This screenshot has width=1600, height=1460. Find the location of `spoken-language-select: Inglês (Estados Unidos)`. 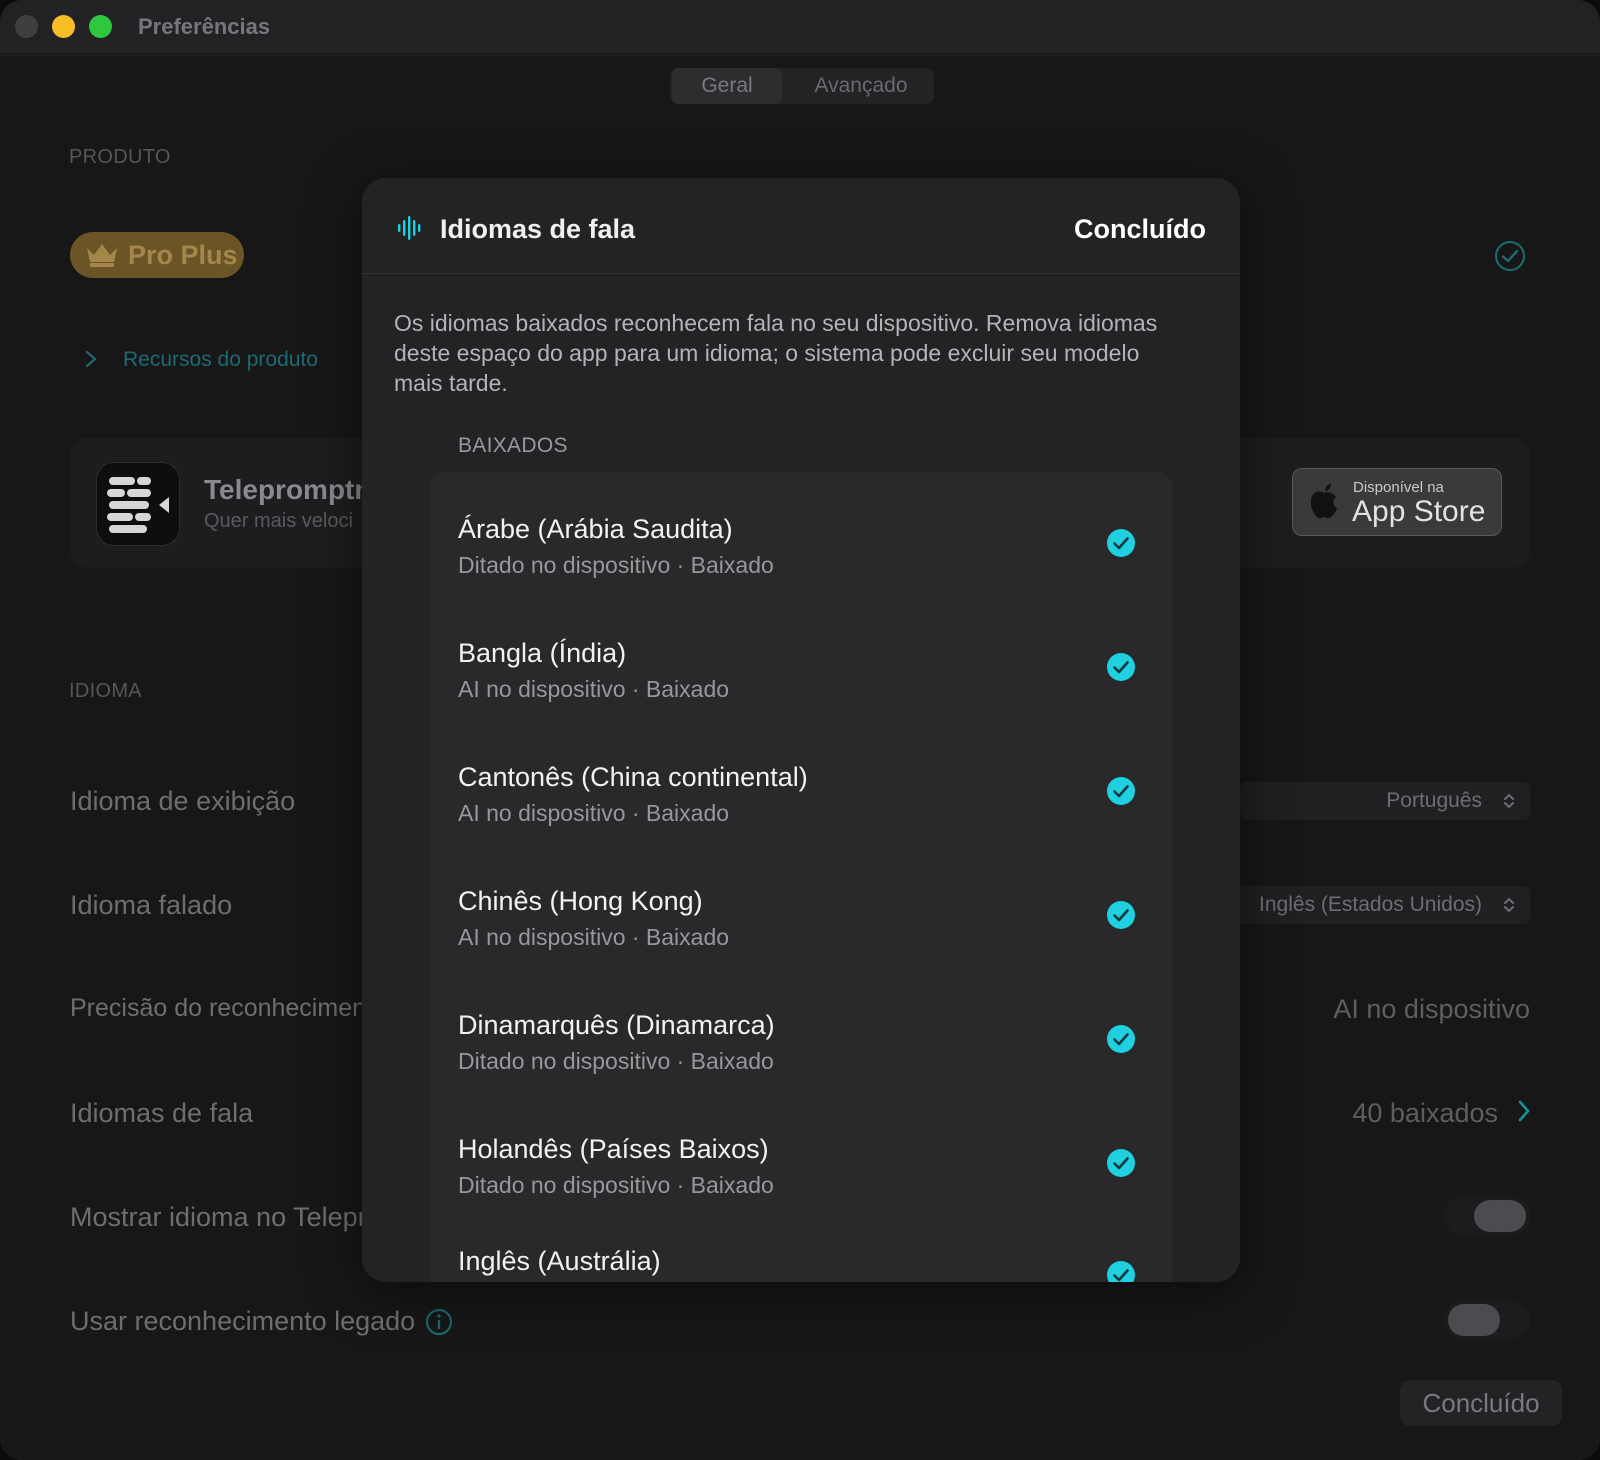

spoken-language-select: Inglês (Estados Unidos) is located at coordinates (1380, 905).